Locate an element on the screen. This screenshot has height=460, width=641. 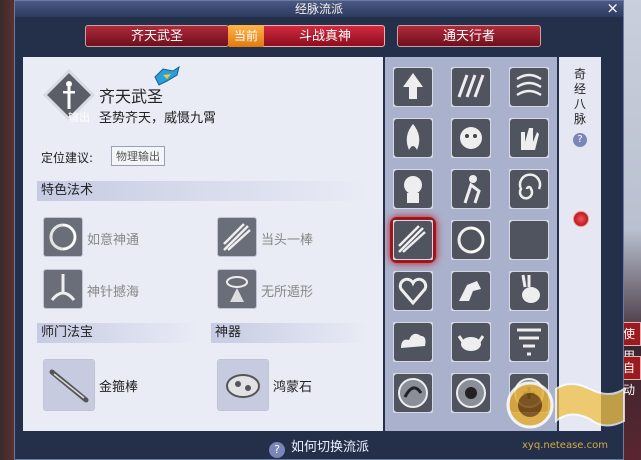
window-title: 经脉流派 is located at coordinates (318, 9).